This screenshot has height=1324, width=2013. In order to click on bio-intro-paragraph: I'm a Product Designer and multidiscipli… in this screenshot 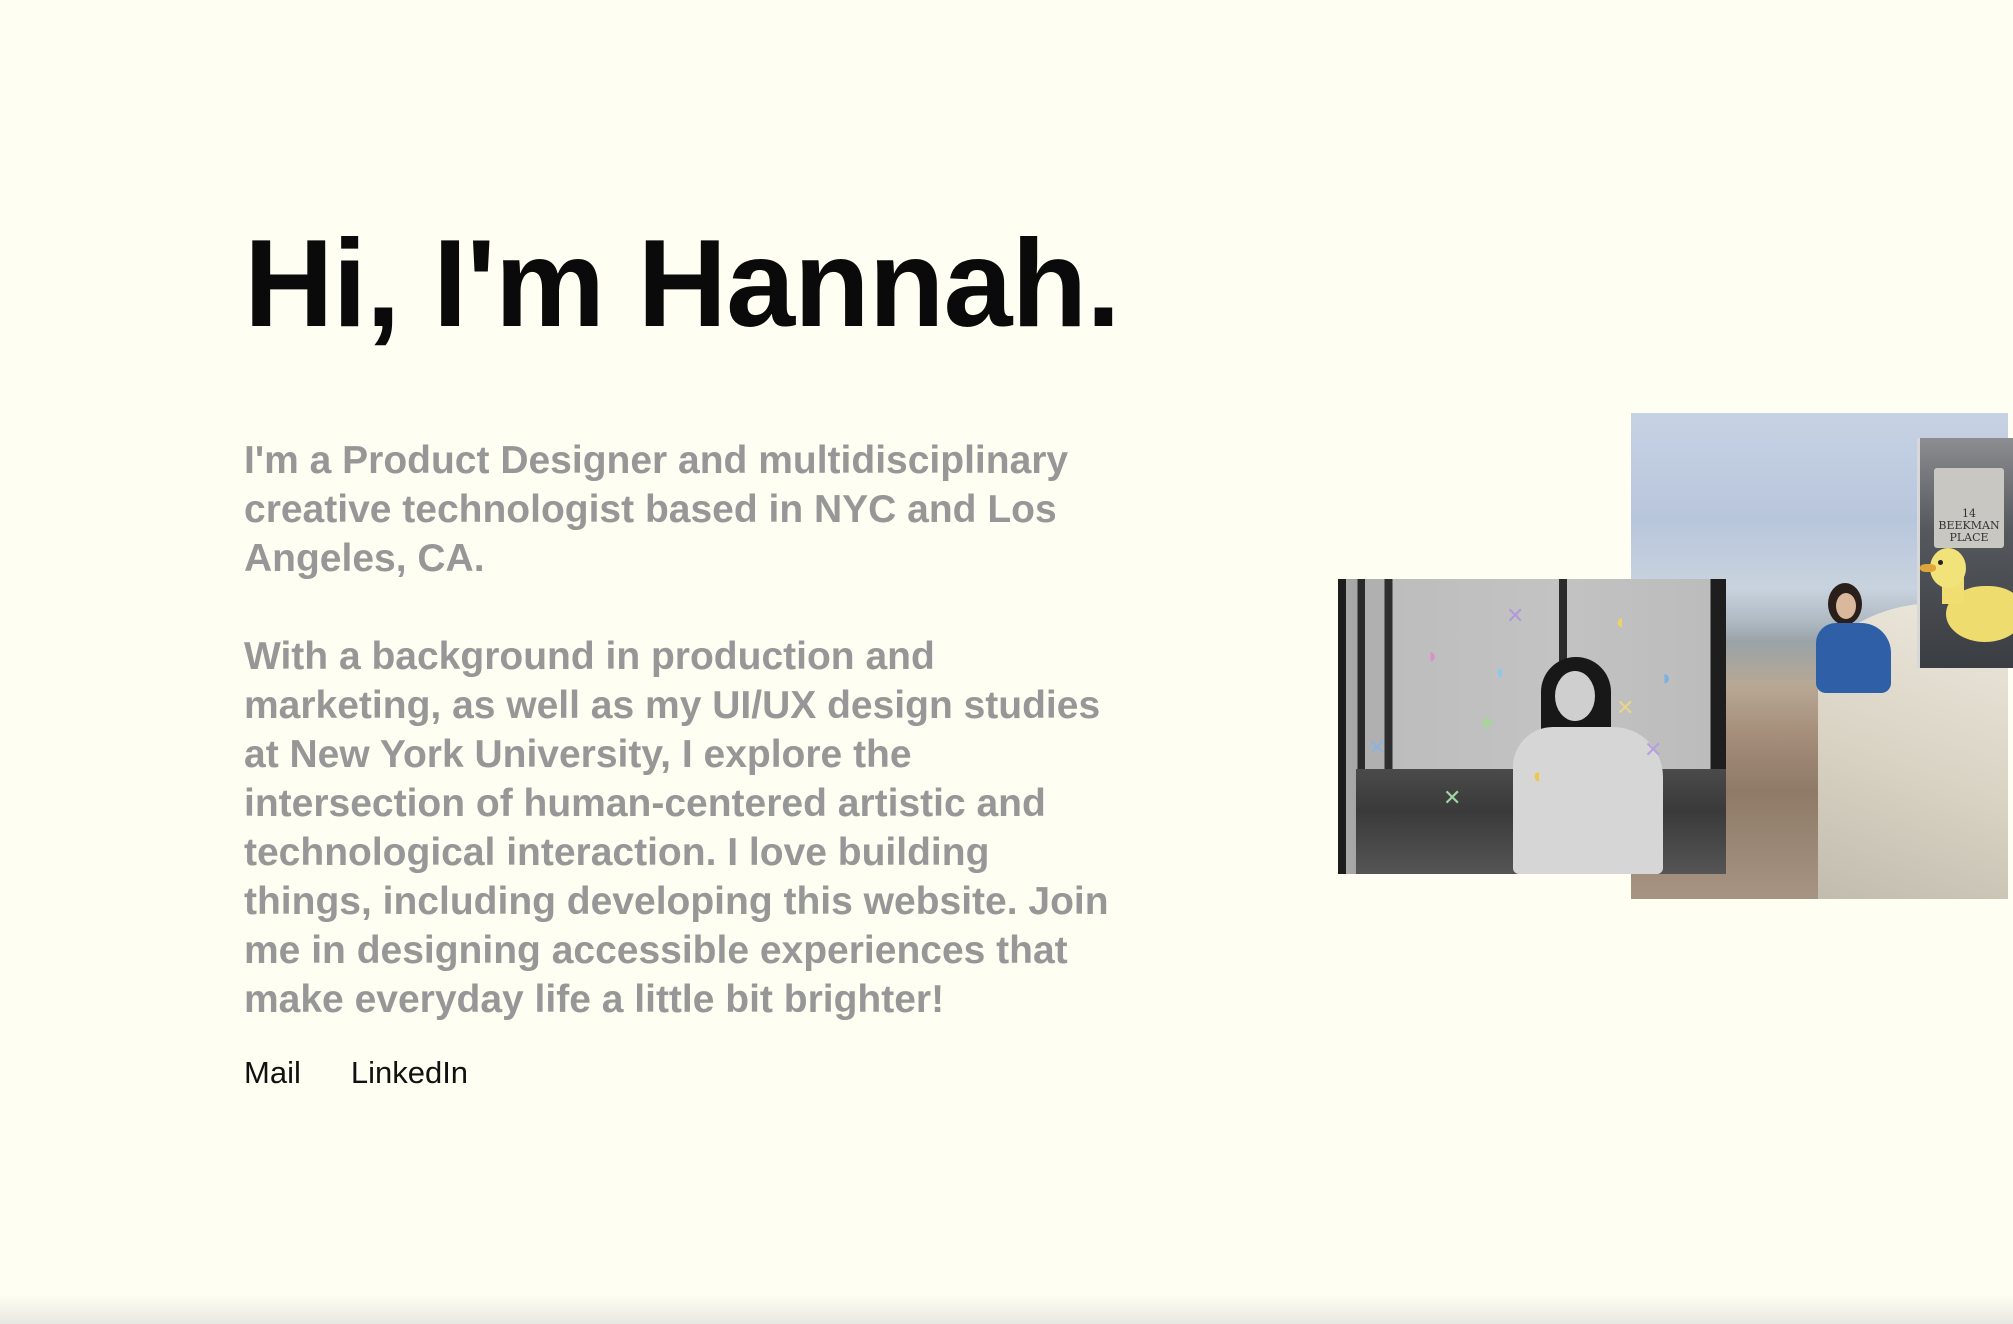, I will do `click(656, 509)`.